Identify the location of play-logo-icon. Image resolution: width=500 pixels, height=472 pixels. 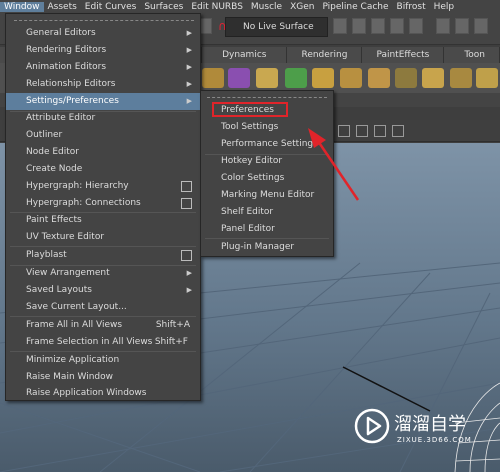
(372, 426).